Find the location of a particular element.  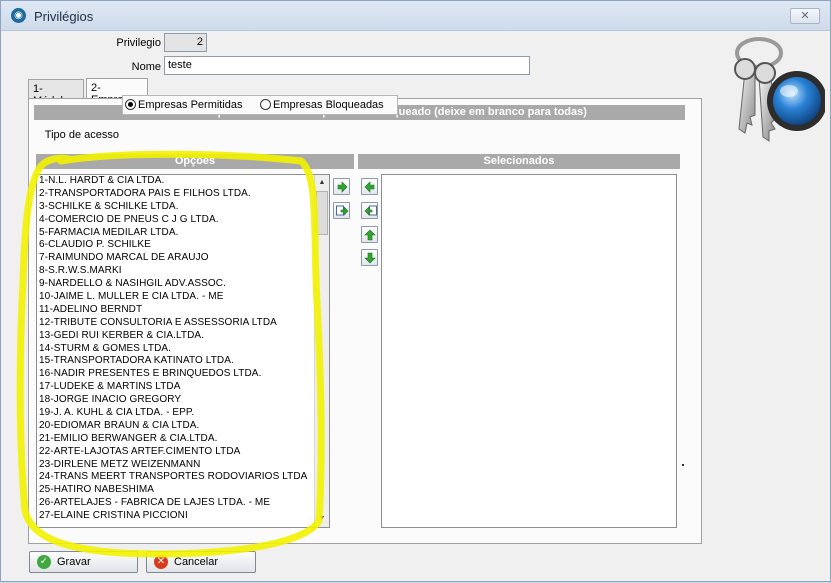

opcoes-scrollbar: ▲ ▼ is located at coordinates (321, 351).